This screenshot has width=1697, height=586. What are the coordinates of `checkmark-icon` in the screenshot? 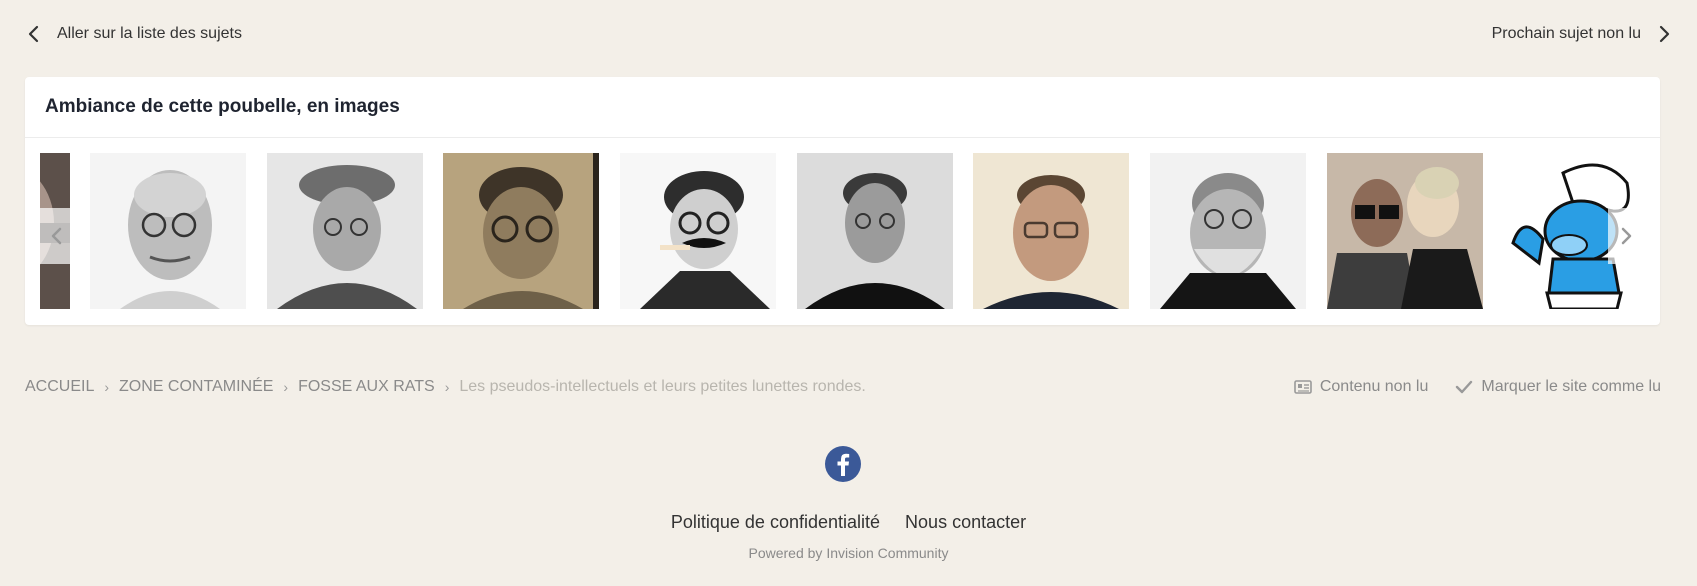 It's located at (1464, 387).